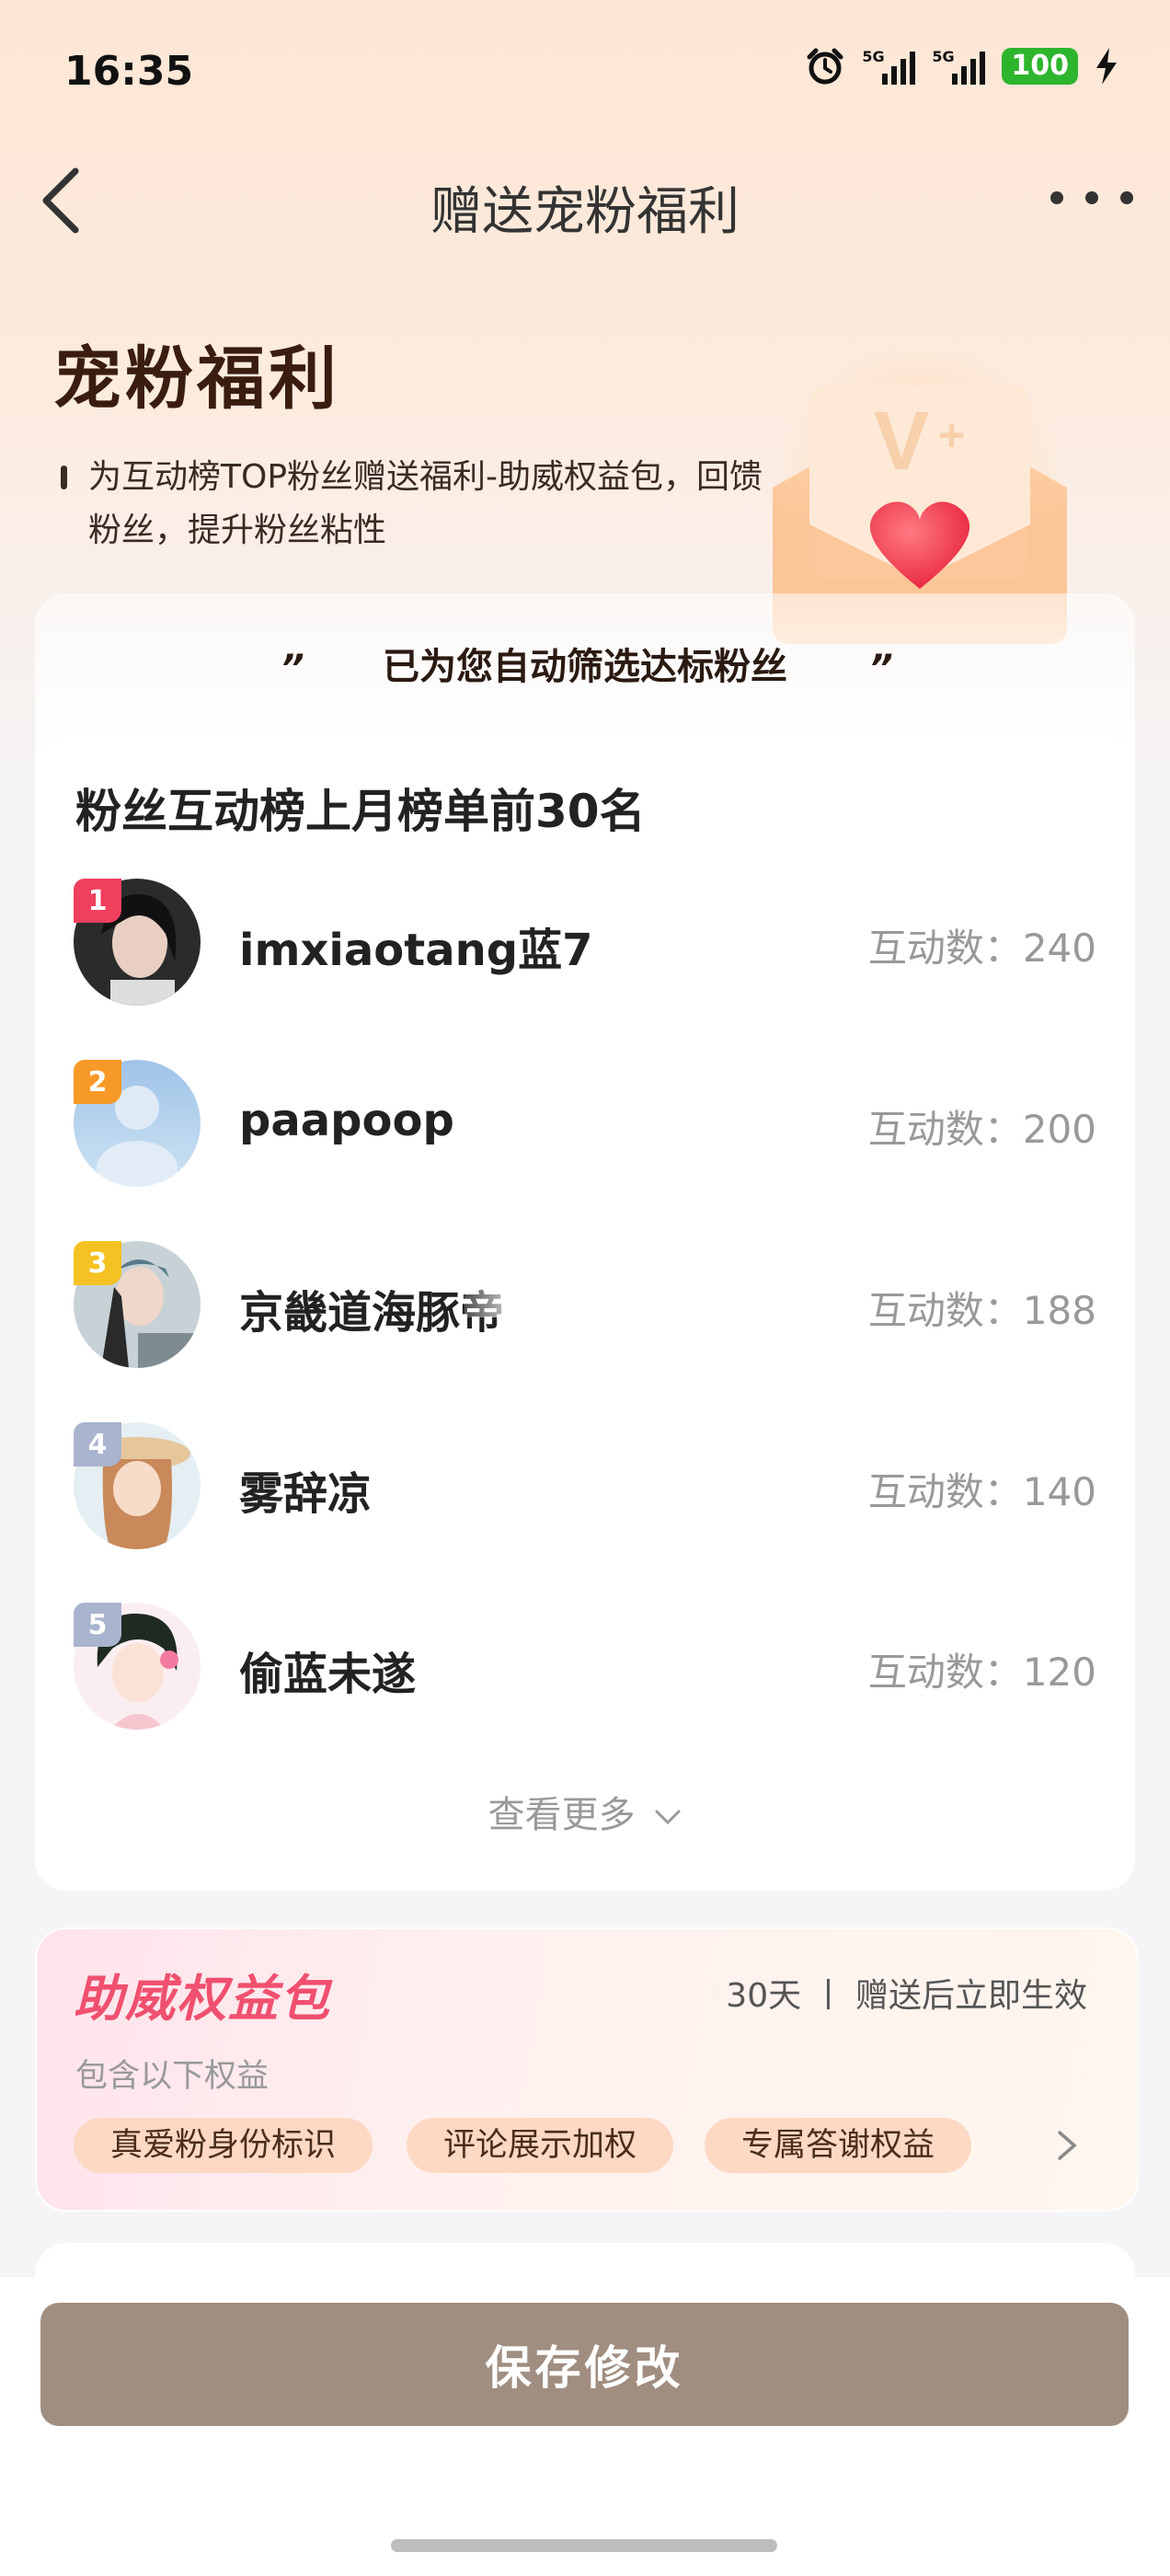  I want to click on fan-name: paapoop, so click(346, 1120).